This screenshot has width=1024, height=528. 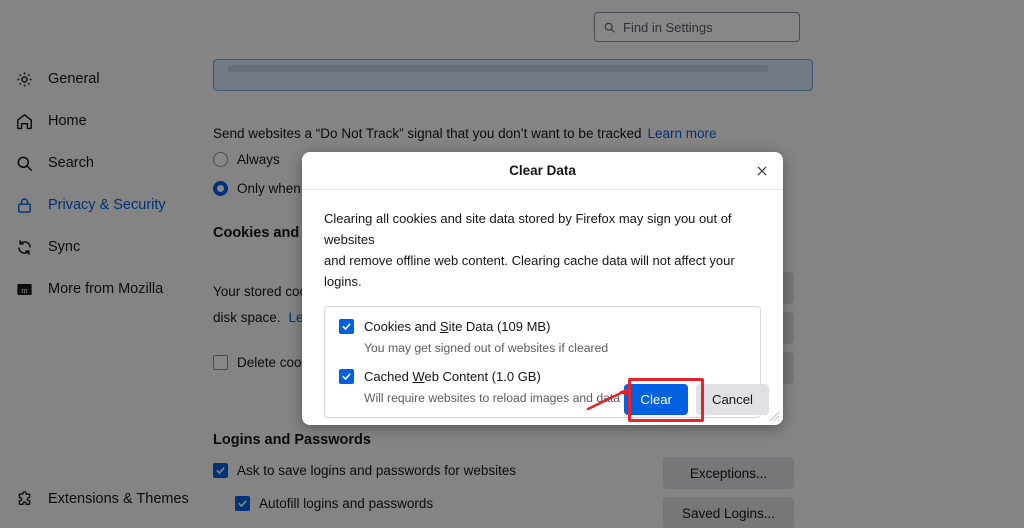 I want to click on option-row: Cookies and Site Data (109 MB), so click(x=542, y=326).